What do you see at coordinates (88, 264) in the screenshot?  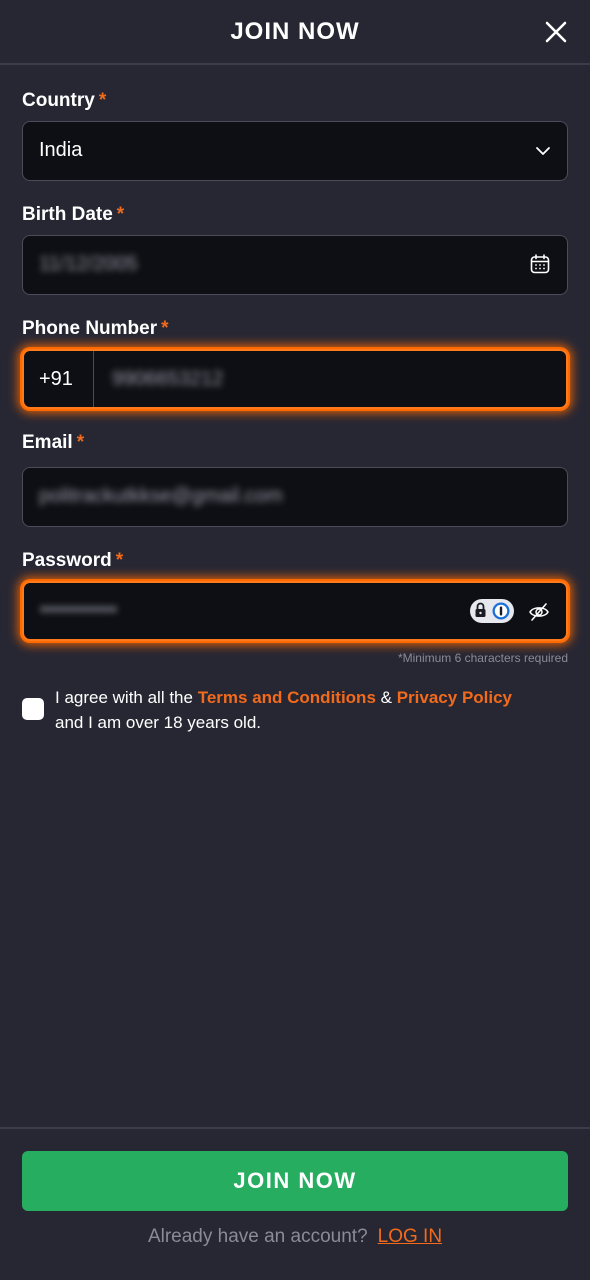 I see `birth-date-value: 11/12/2005` at bounding box center [88, 264].